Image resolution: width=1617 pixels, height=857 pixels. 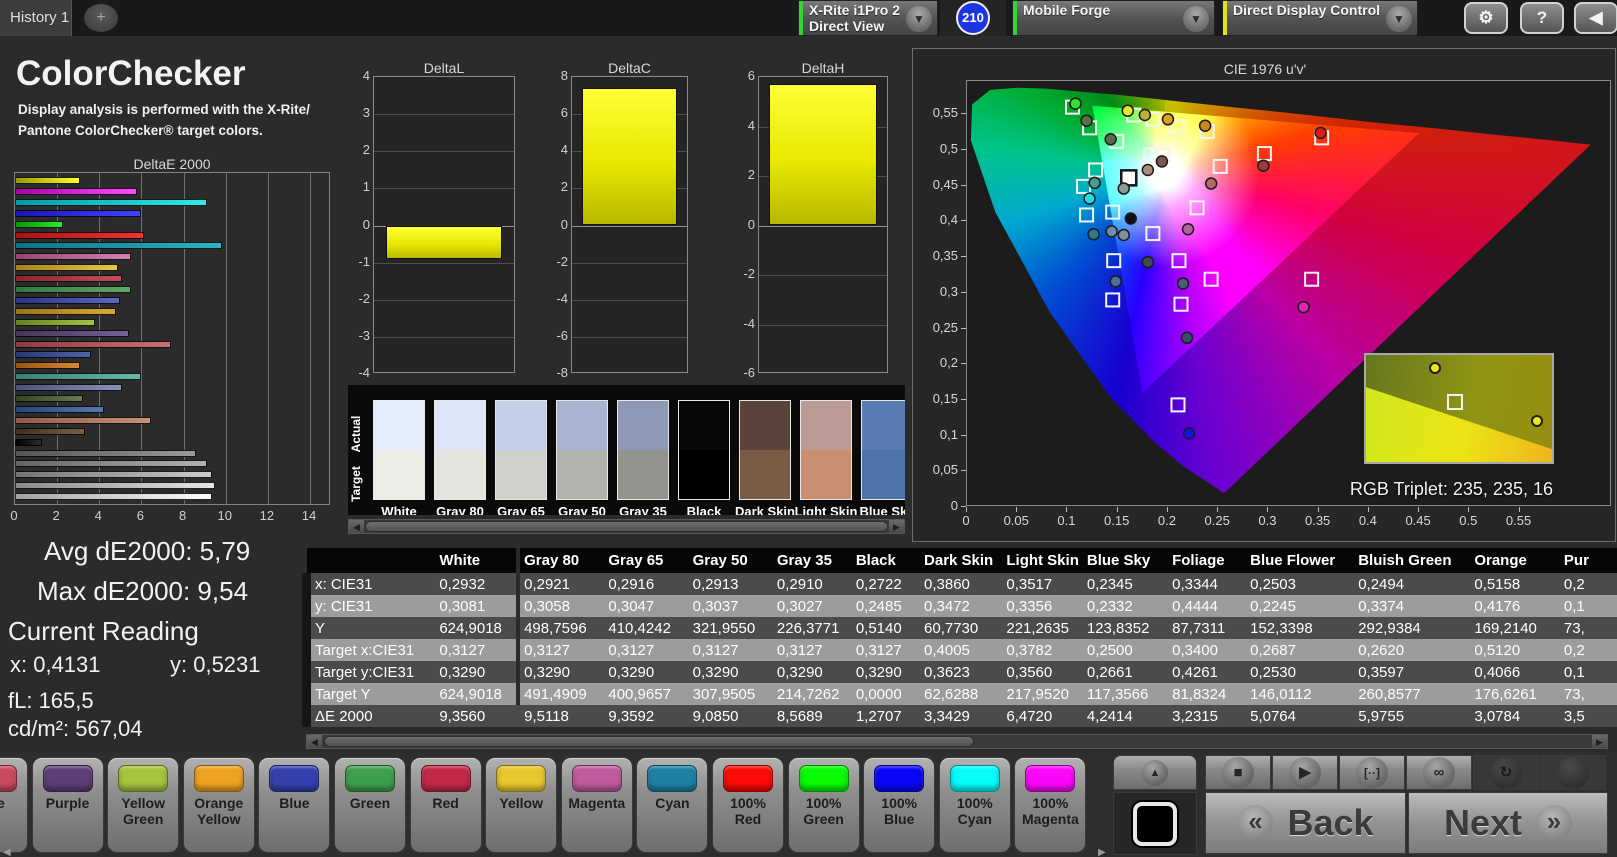 What do you see at coordinates (14, 805) in the screenshot?
I see `patch-button-rate: rate` at bounding box center [14, 805].